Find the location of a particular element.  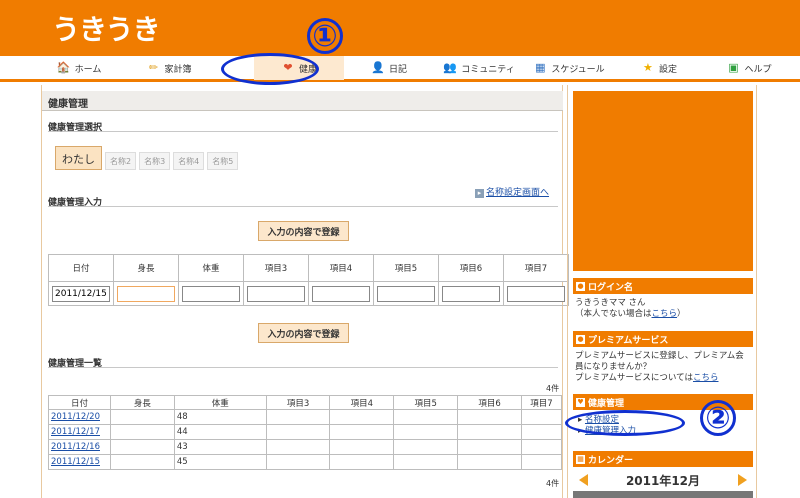

date-link: 2011/12/17 is located at coordinates (75, 432).